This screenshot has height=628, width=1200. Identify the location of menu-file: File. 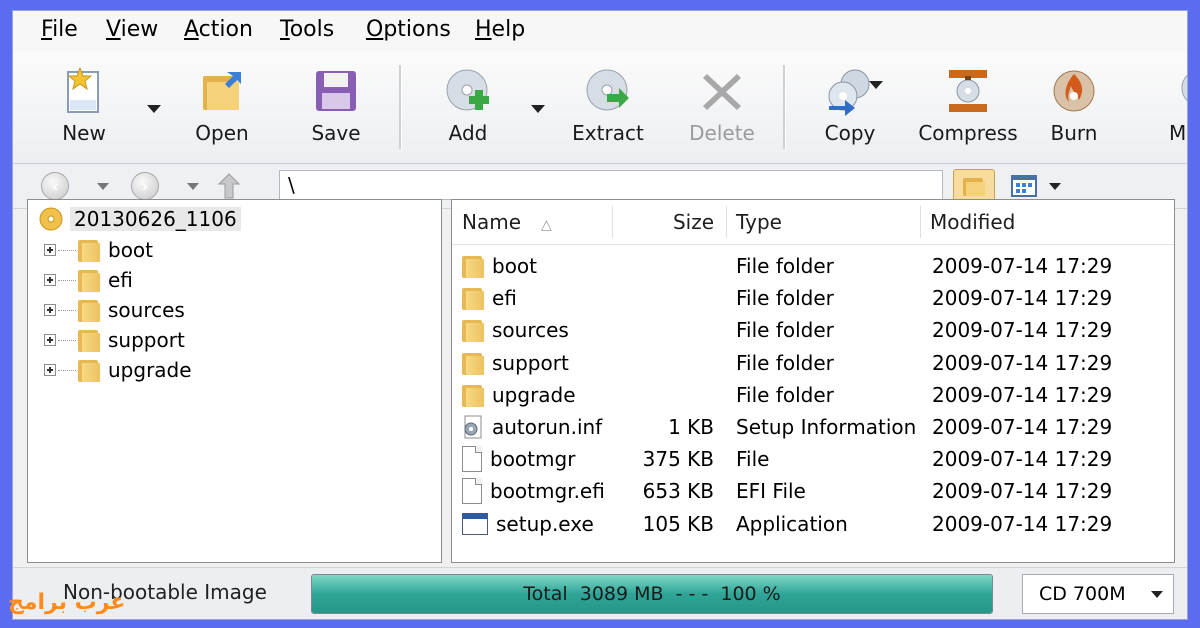
(59, 29).